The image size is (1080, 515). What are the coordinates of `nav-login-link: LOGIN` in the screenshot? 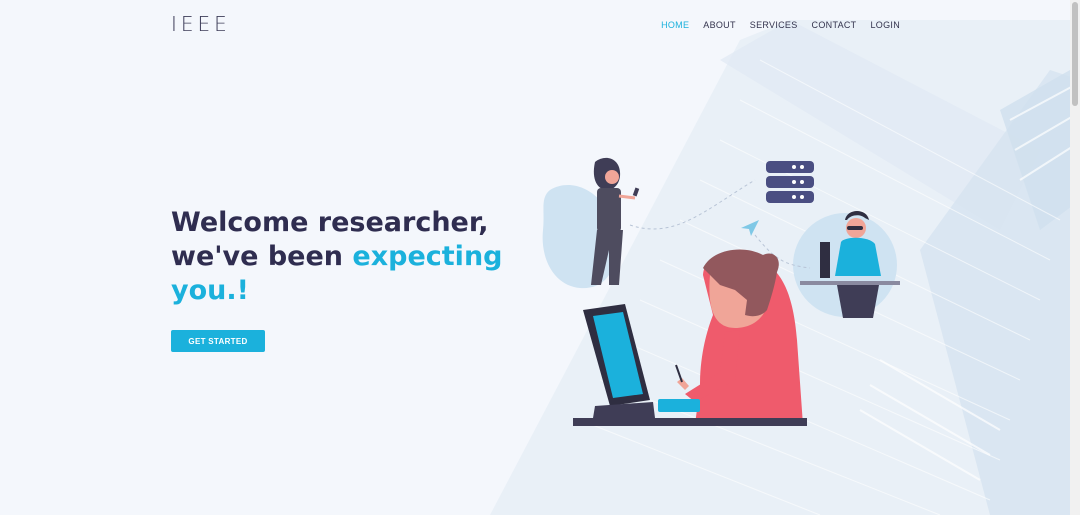 It's located at (885, 25).